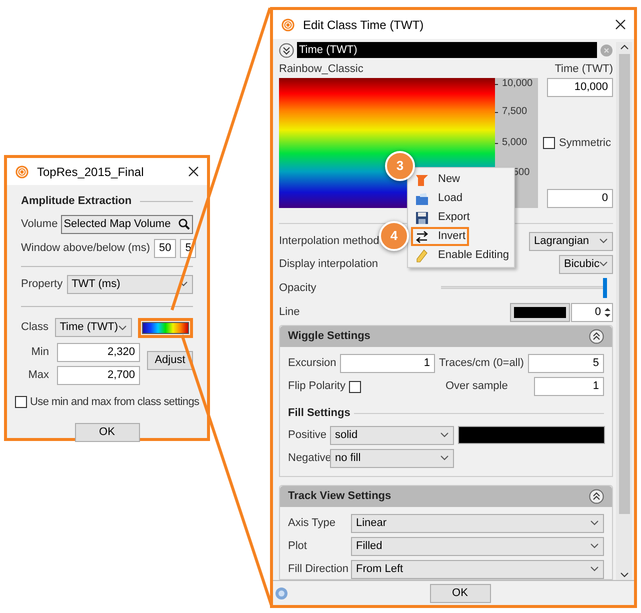 This screenshot has height=613, width=641. Describe the element at coordinates (91, 172) in the screenshot. I see `window-title: TopRes_2015_Final` at that location.